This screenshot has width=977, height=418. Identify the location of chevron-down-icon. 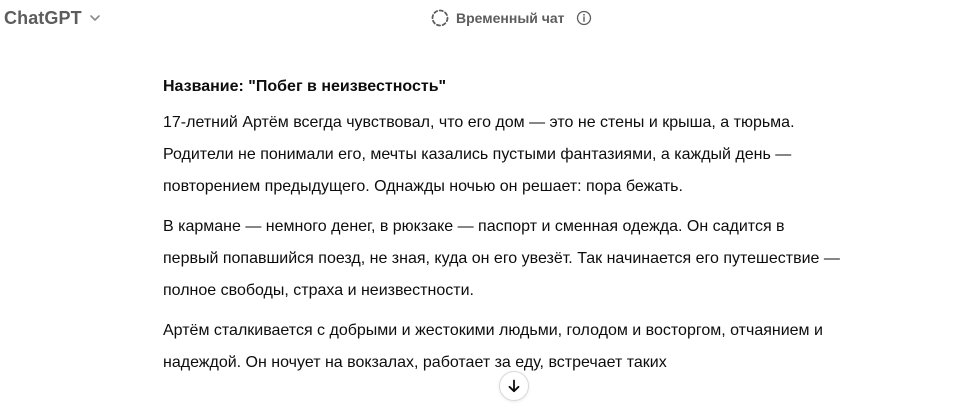
(95, 18).